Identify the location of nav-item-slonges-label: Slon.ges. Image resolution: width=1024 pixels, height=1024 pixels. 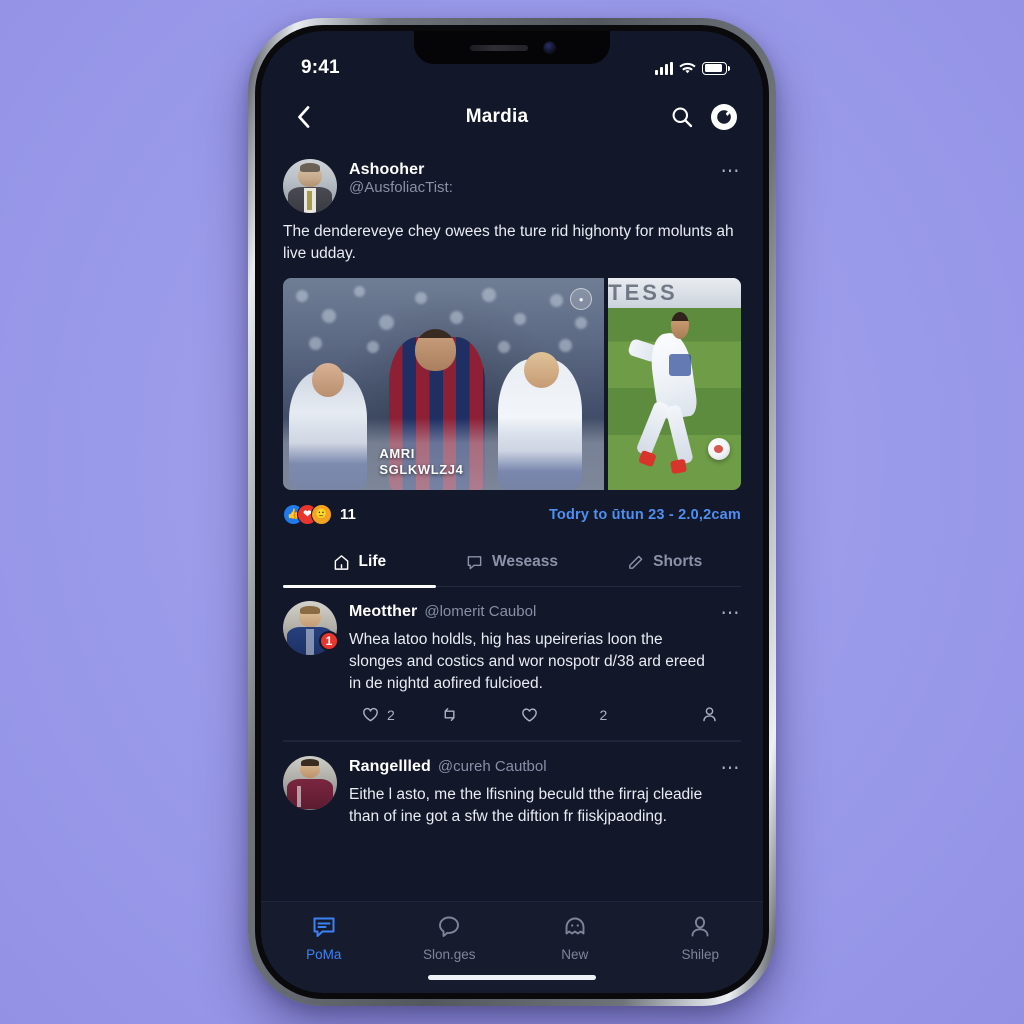
(449, 954).